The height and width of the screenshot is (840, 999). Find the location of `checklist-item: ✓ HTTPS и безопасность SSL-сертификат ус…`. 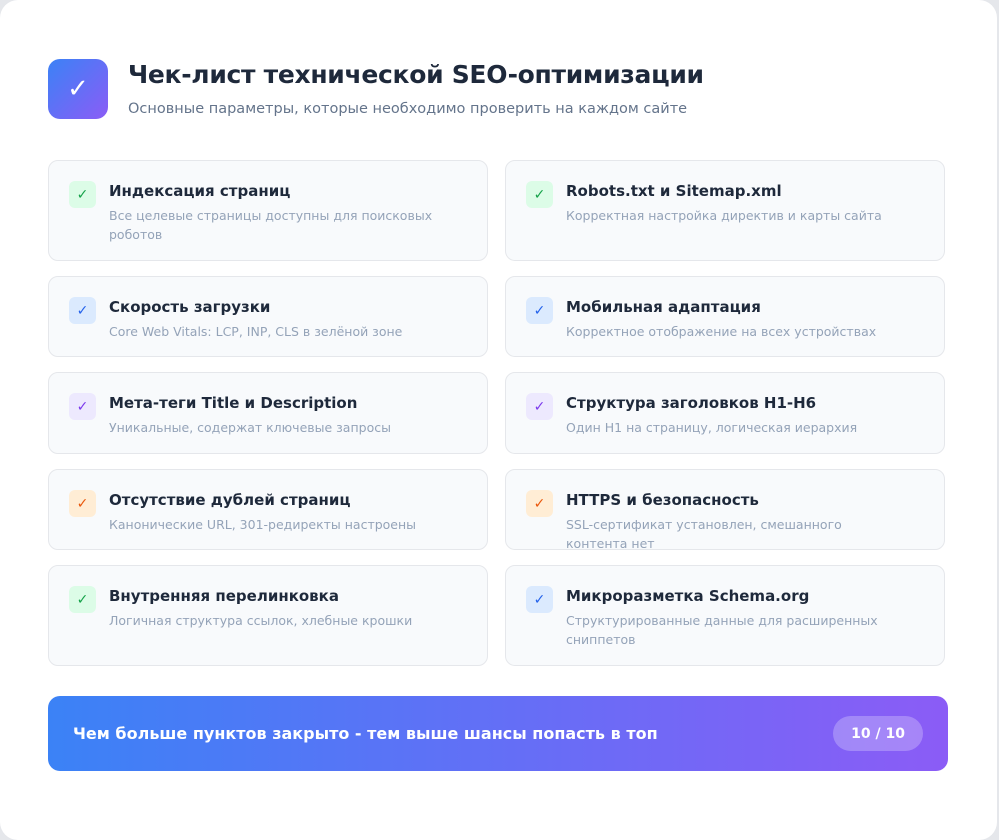

checklist-item: ✓ HTTPS и безопасность SSL-сертификат ус… is located at coordinates (725, 510).